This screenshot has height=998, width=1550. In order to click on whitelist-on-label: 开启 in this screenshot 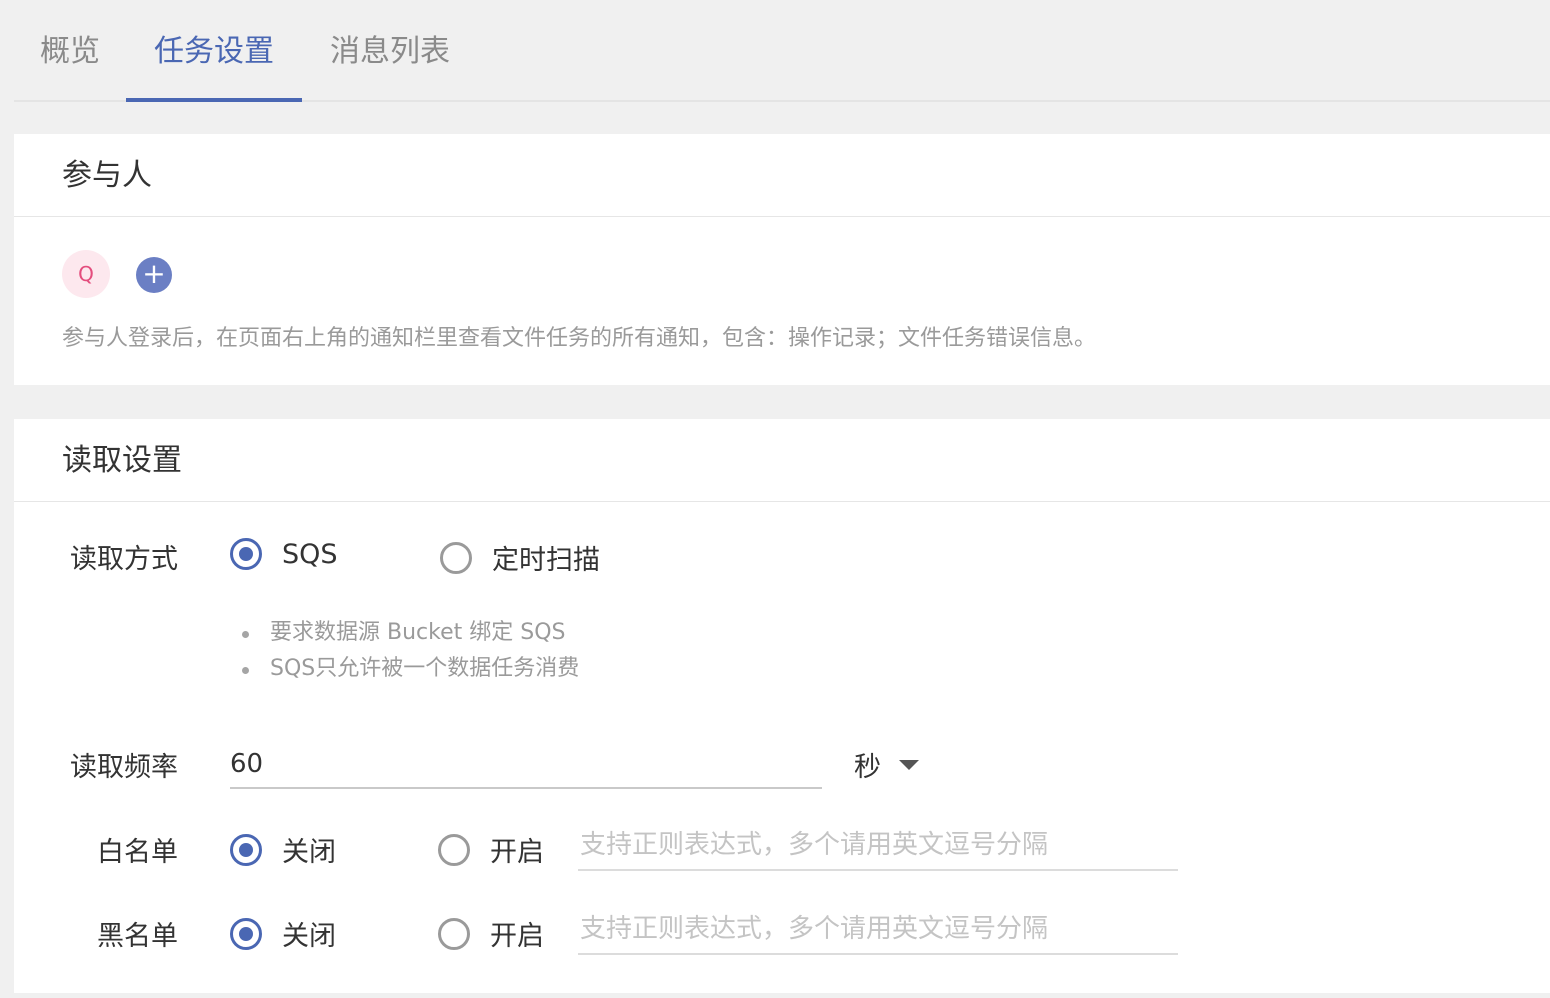, I will do `click(517, 852)`.